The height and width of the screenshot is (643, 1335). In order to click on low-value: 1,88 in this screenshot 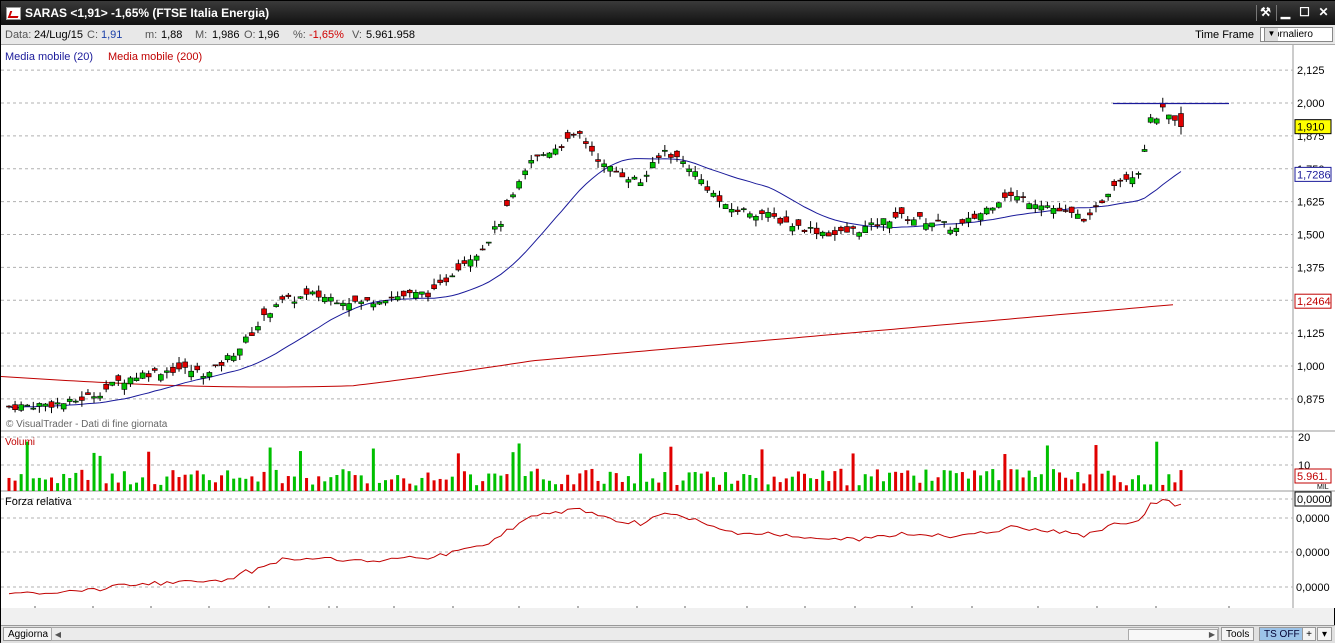, I will do `click(172, 35)`.